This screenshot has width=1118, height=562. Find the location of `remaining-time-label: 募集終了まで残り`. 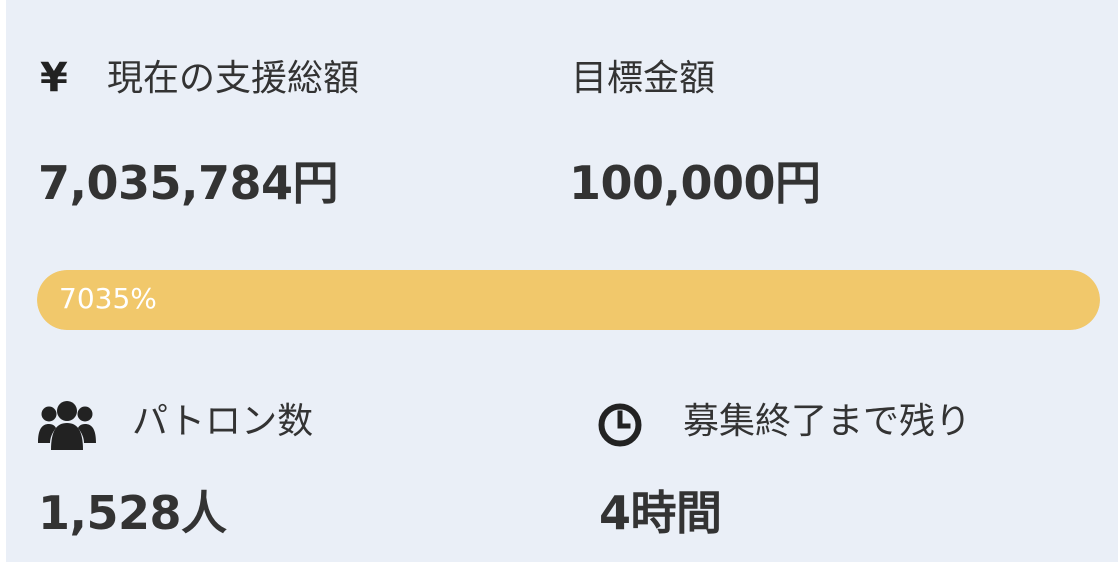

remaining-time-label: 募集終了まで残り is located at coordinates (827, 421).